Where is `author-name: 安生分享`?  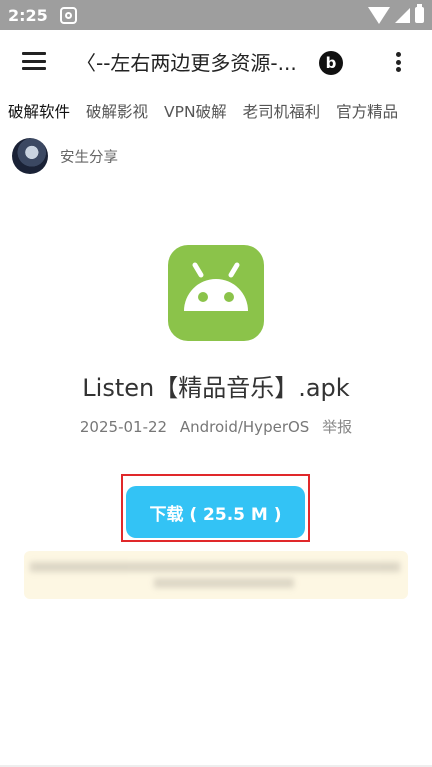
author-name: 安生分享 is located at coordinates (89, 156).